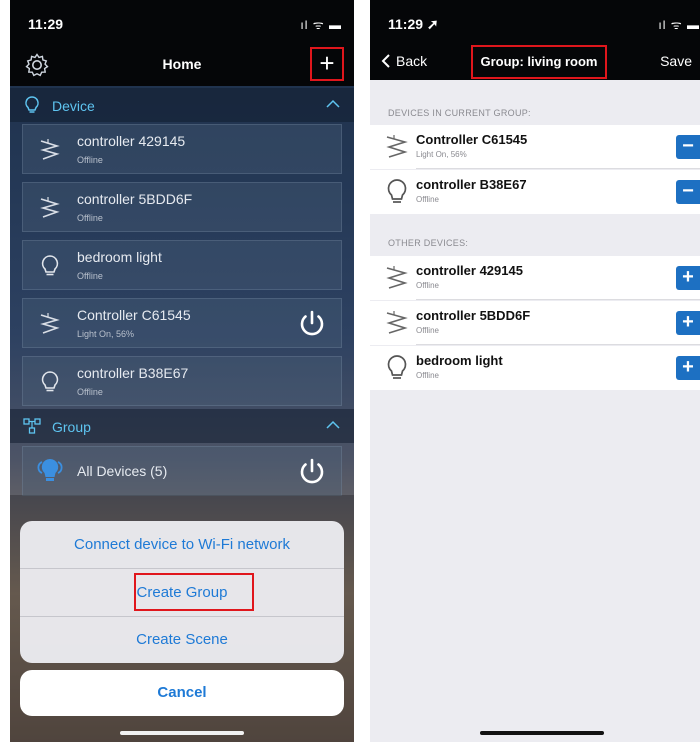 The height and width of the screenshot is (742, 700). What do you see at coordinates (535, 192) in the screenshot?
I see `current-device-row: controller B38E67 Offline −` at bounding box center [535, 192].